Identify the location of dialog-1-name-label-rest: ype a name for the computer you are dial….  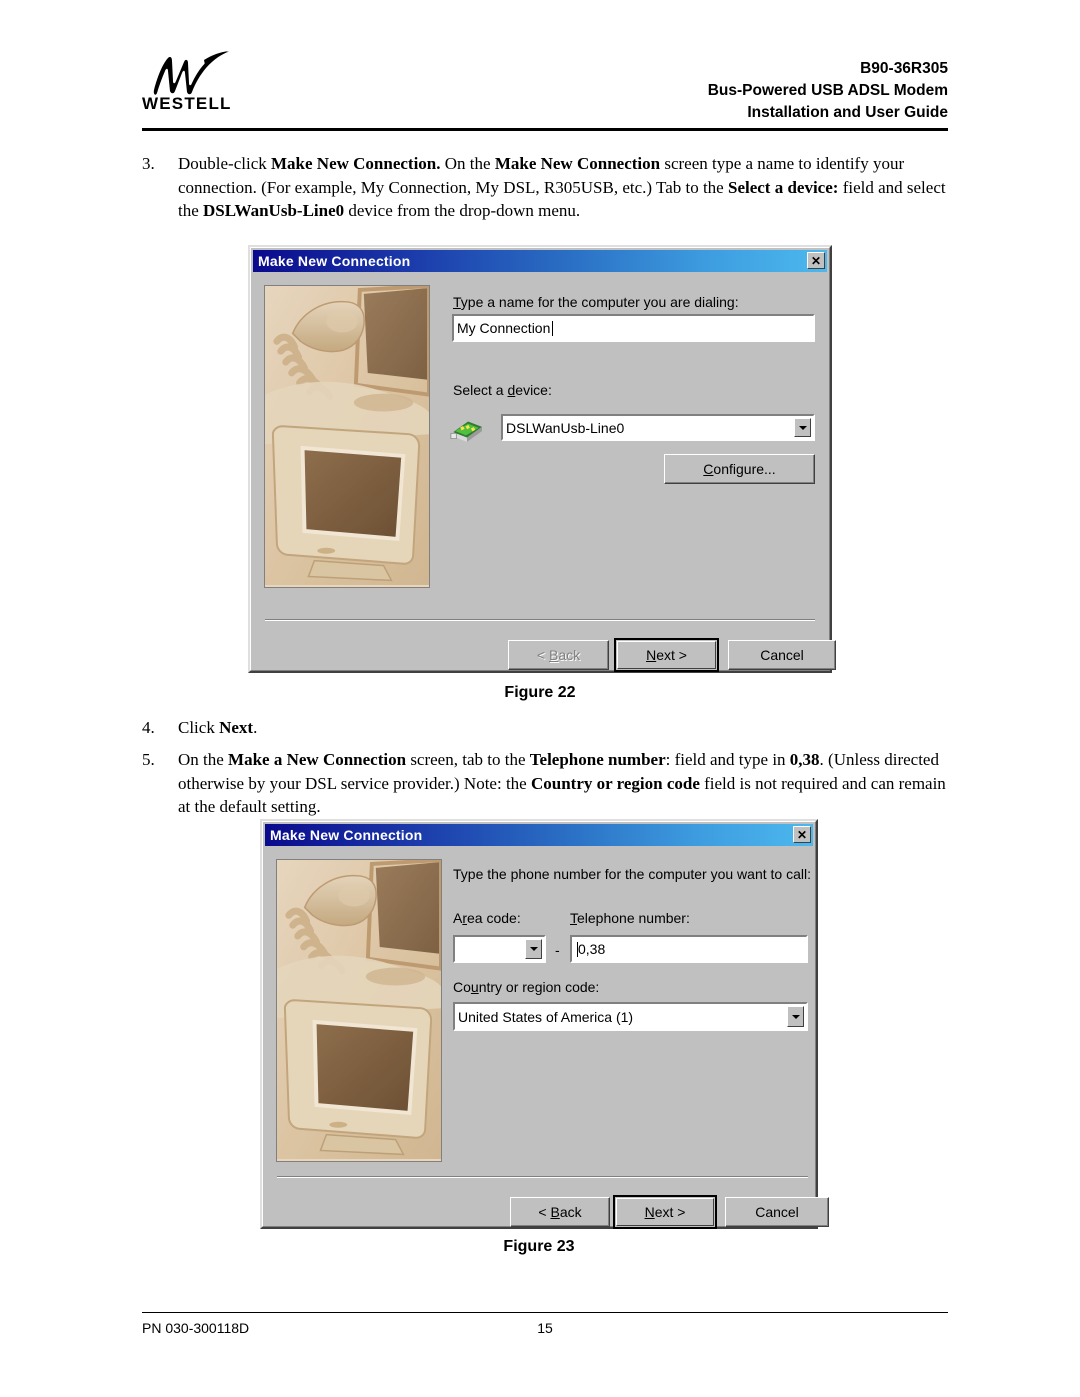
(599, 302).